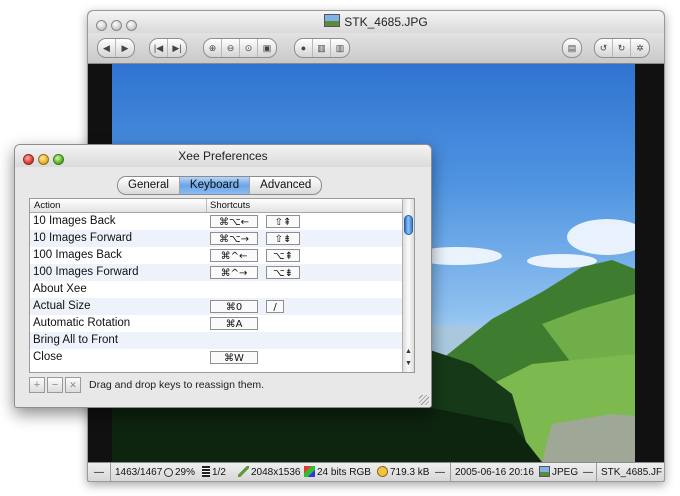 The width and height of the screenshot is (680, 496). I want to click on settings-icon: ✲, so click(640, 48).